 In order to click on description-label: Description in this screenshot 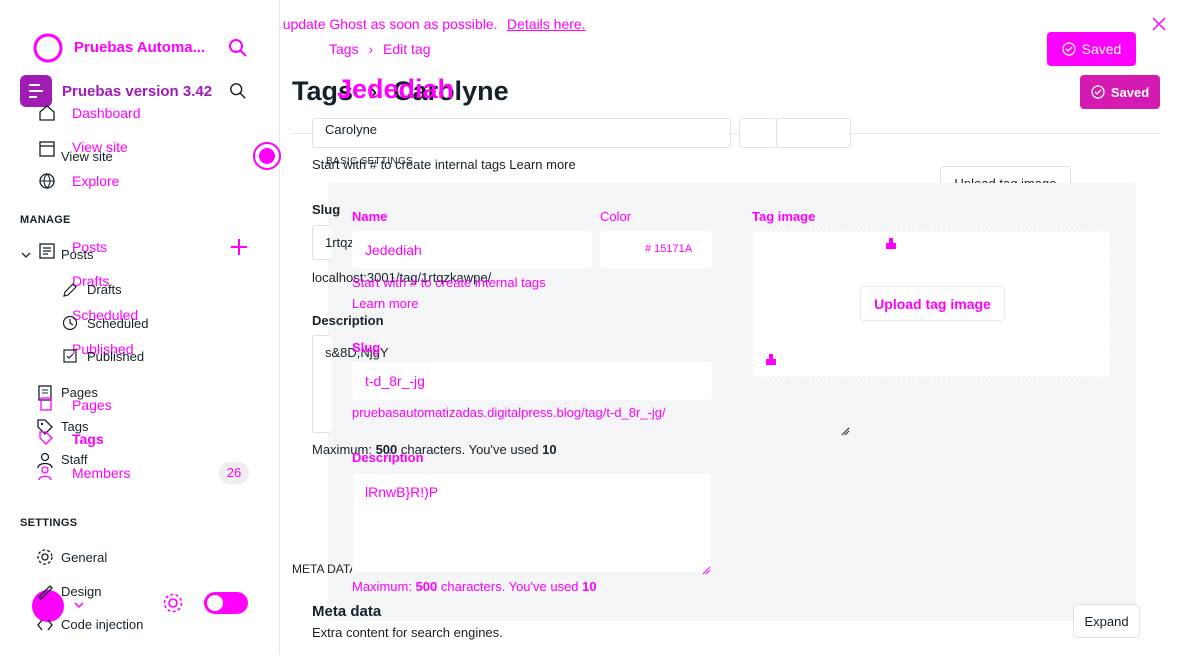, I will do `click(388, 457)`.